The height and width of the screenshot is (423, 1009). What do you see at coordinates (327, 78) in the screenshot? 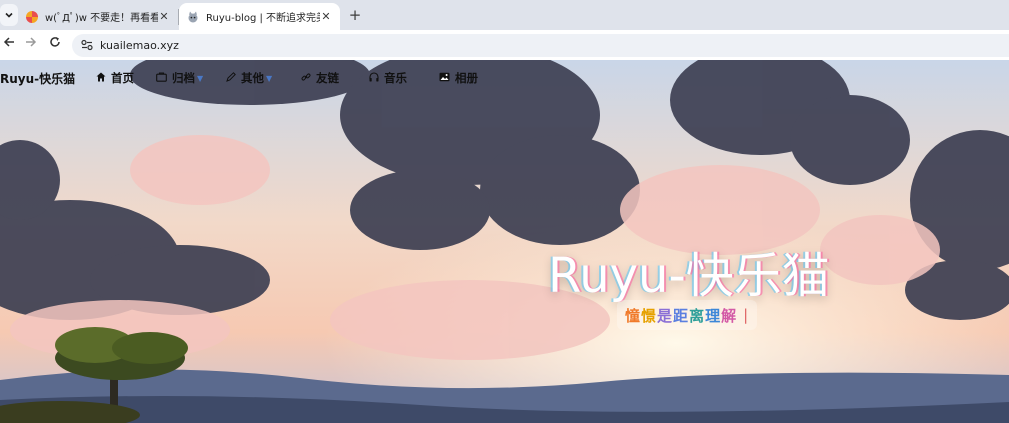
I see `nav-label: 友链` at bounding box center [327, 78].